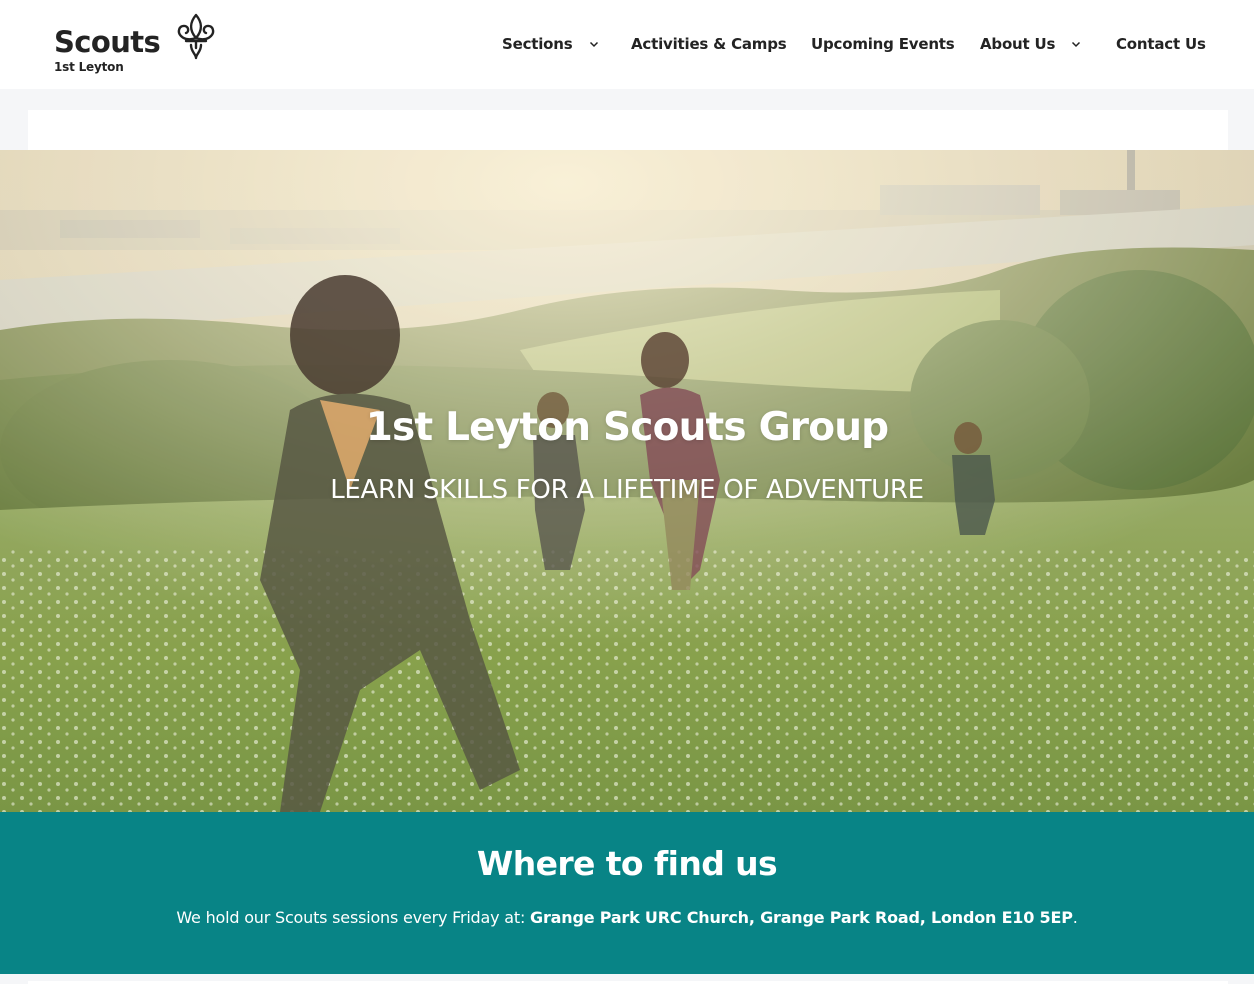 This screenshot has width=1254, height=984. I want to click on nav-item-label: Contact Us, so click(1161, 44).